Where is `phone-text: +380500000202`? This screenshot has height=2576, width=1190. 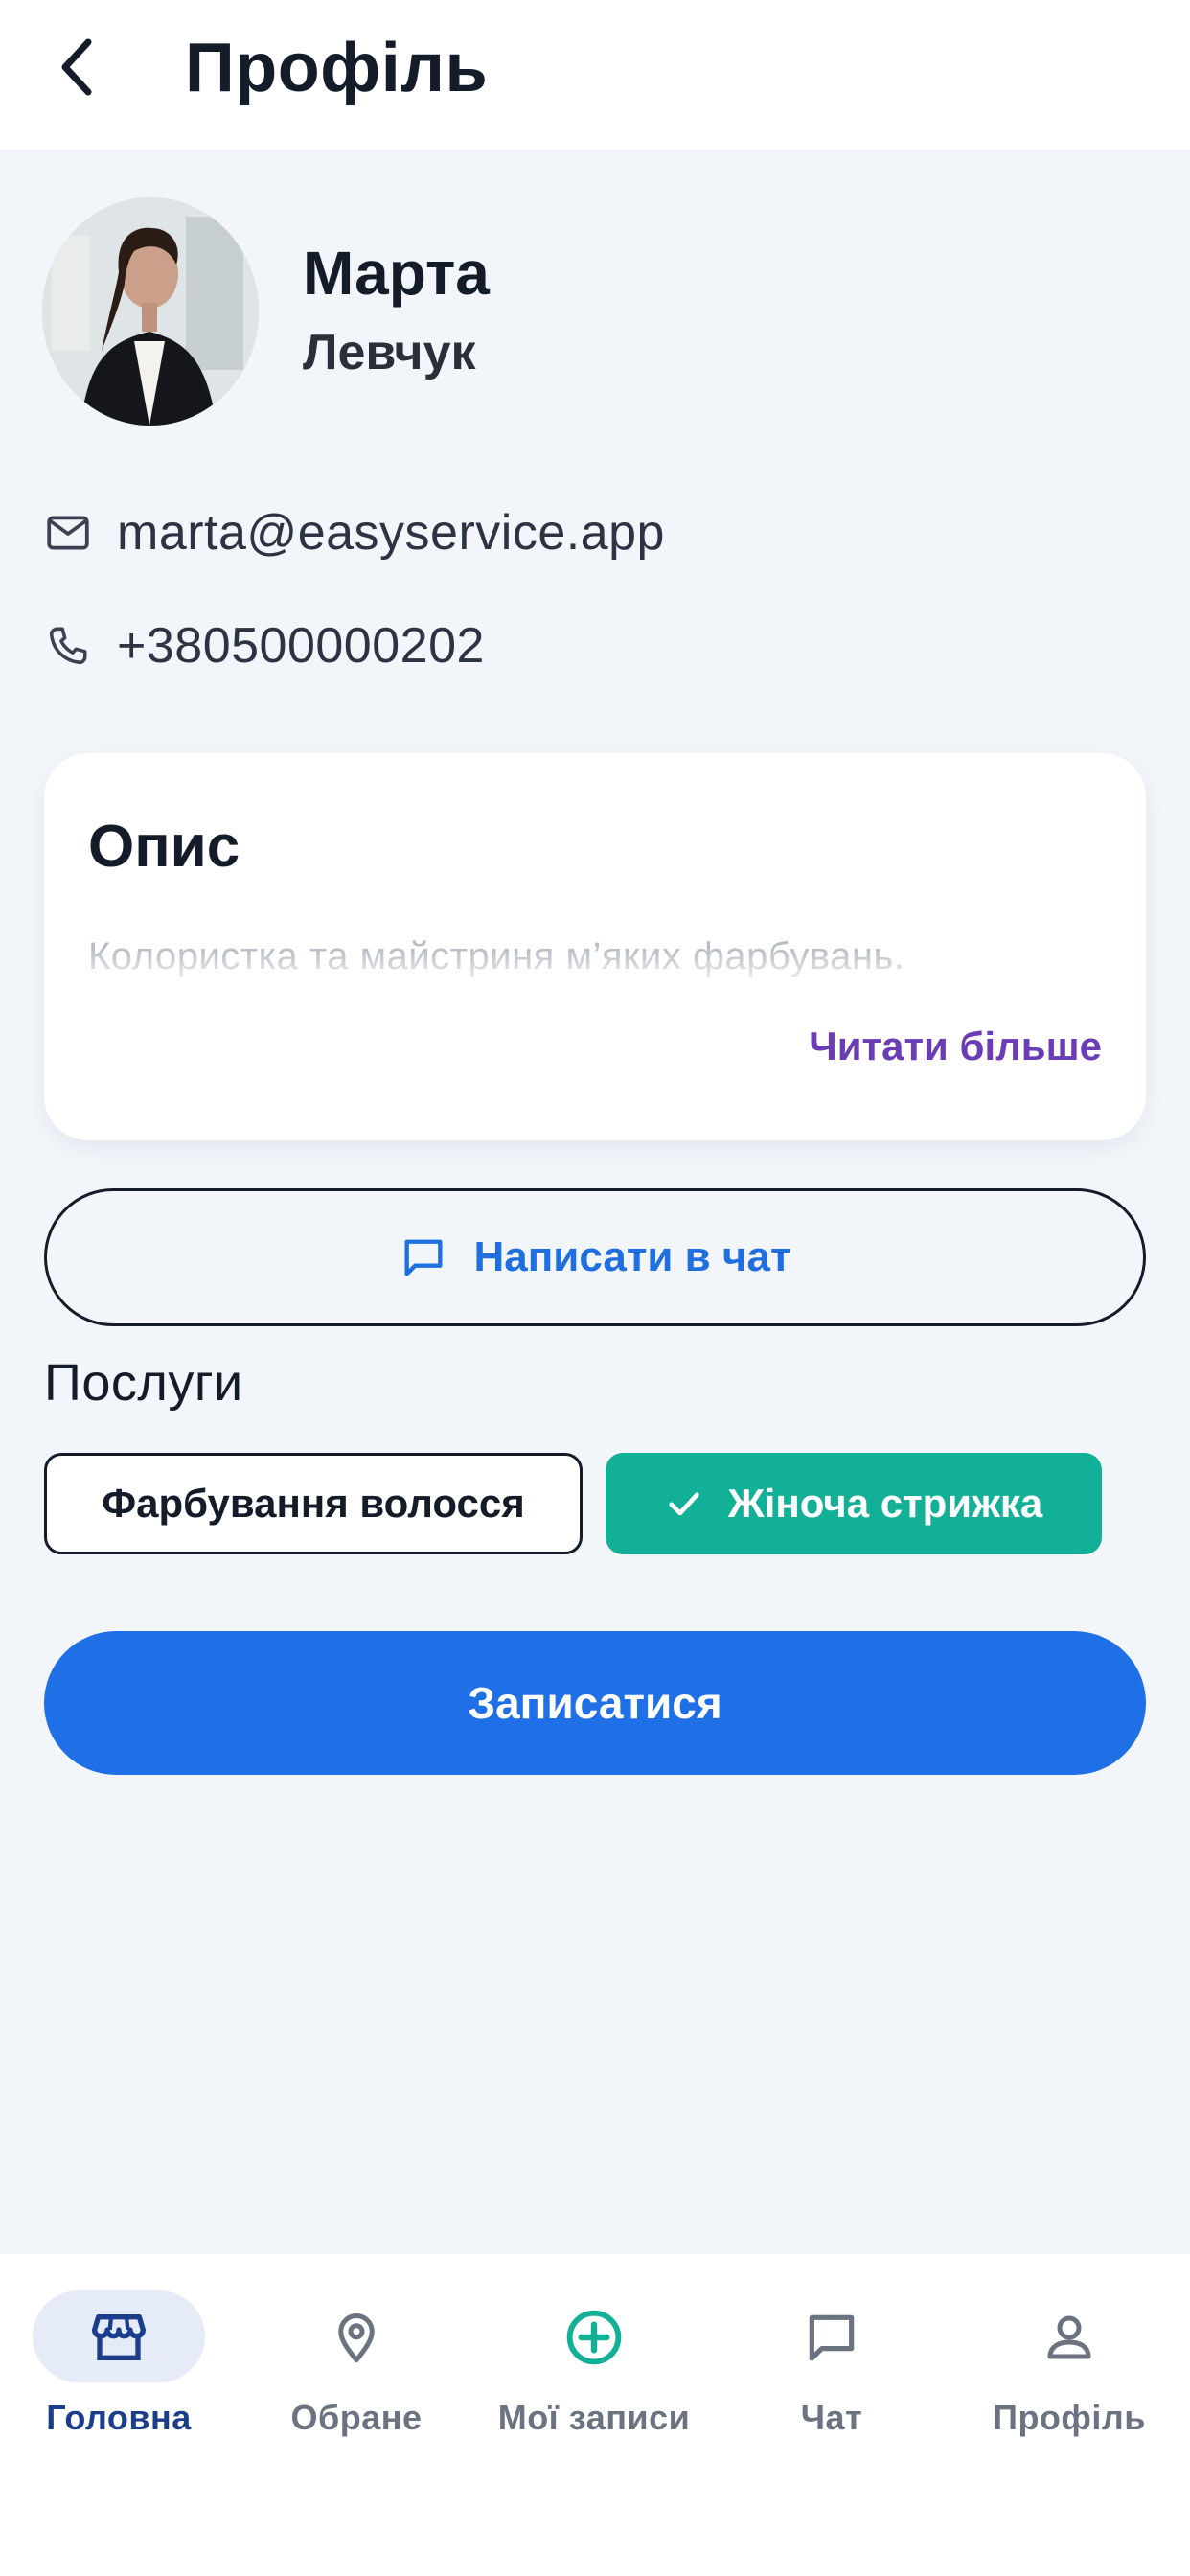
phone-text: +380500000202 is located at coordinates (301, 646).